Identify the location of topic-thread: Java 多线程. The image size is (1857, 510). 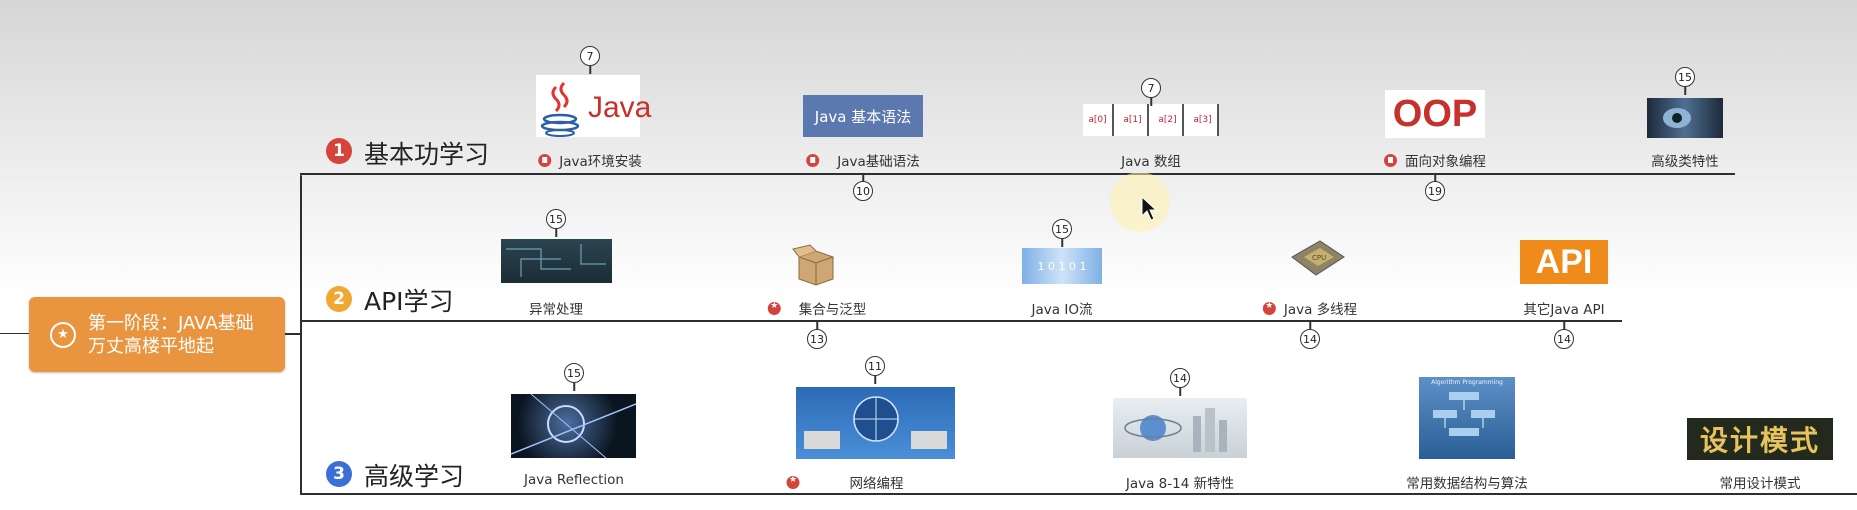
(1310, 308).